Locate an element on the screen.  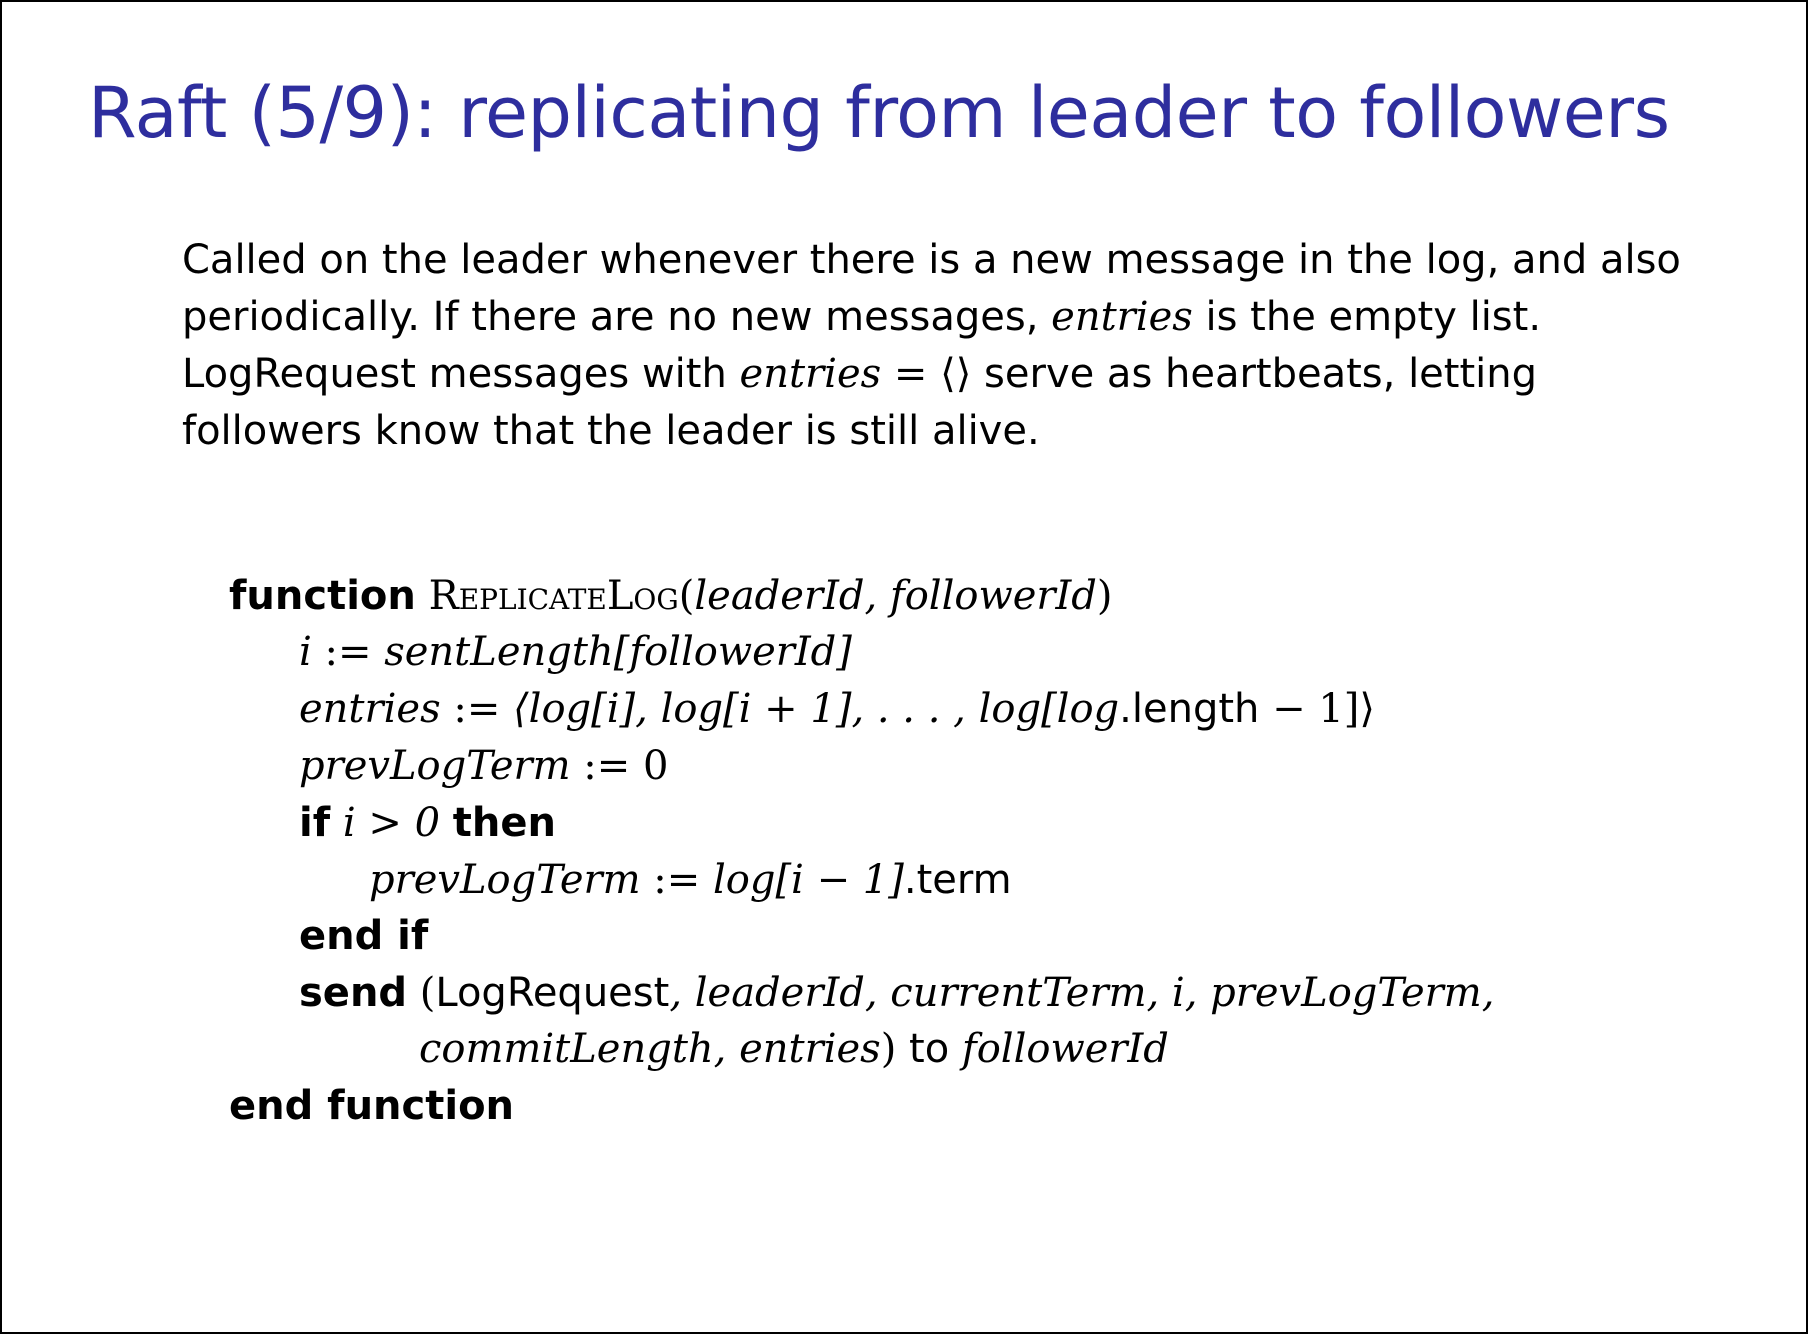
algo-line-assign-i: i := sentLength[followerId] is located at coordinates (575, 652).